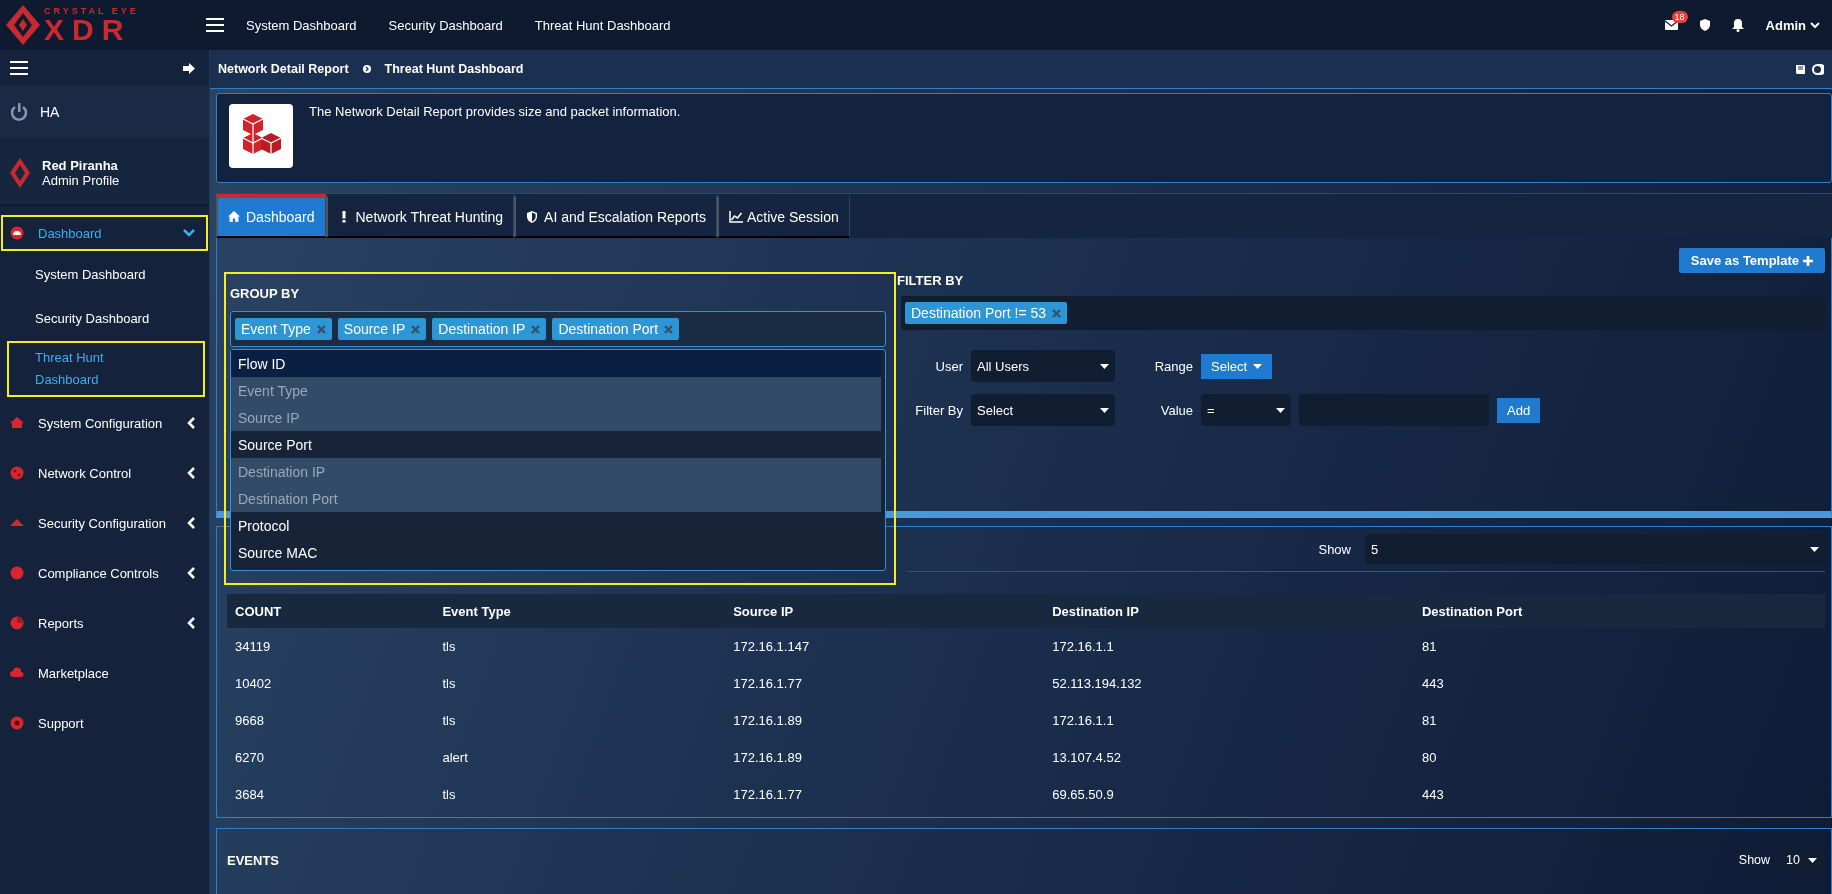  What do you see at coordinates (91, 11) in the screenshot?
I see `logo-tagline: CRYSTAL EYE` at bounding box center [91, 11].